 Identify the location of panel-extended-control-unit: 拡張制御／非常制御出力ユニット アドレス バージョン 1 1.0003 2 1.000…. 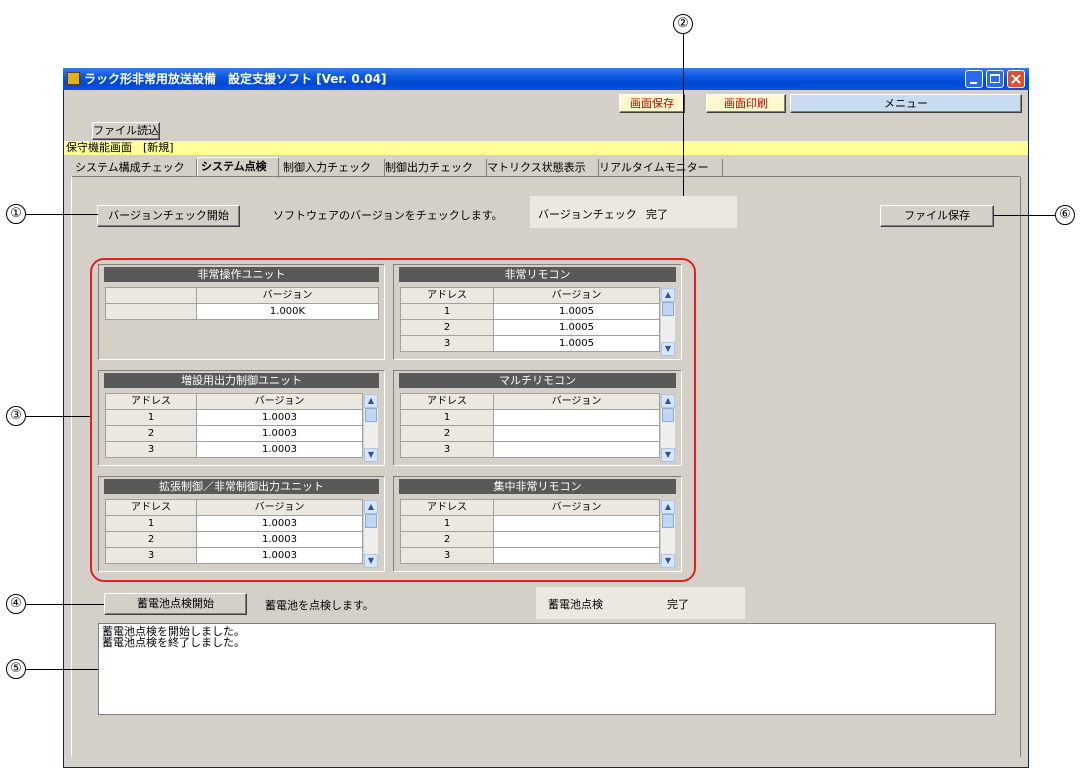
(241, 524).